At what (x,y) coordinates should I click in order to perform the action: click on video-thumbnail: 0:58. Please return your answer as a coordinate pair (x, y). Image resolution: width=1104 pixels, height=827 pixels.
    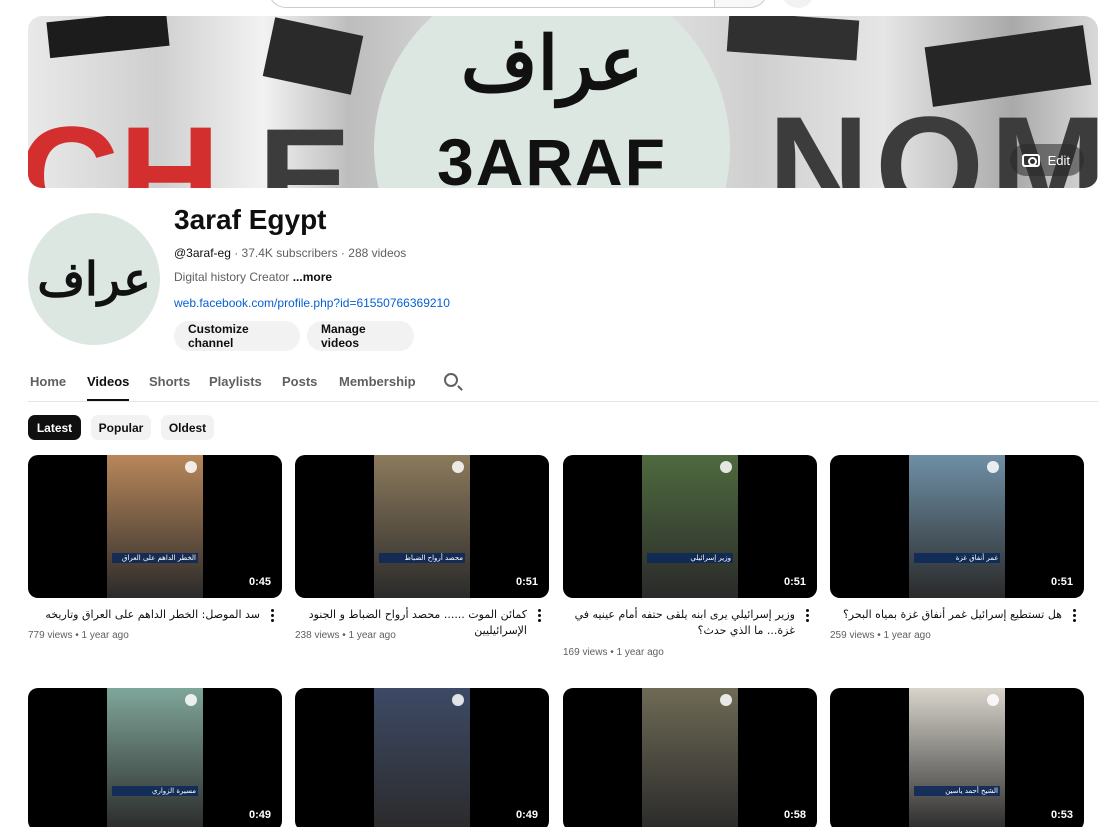
    Looking at the image, I should click on (690, 757).